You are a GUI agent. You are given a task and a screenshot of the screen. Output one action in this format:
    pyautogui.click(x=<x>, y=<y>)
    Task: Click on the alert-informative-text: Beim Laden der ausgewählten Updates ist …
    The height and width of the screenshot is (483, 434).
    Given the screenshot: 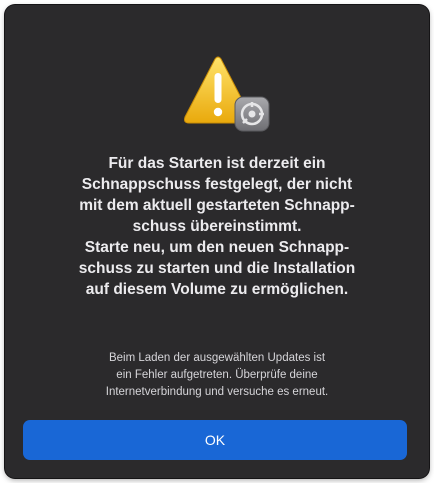 What is the action you would take?
    pyautogui.click(x=217, y=375)
    